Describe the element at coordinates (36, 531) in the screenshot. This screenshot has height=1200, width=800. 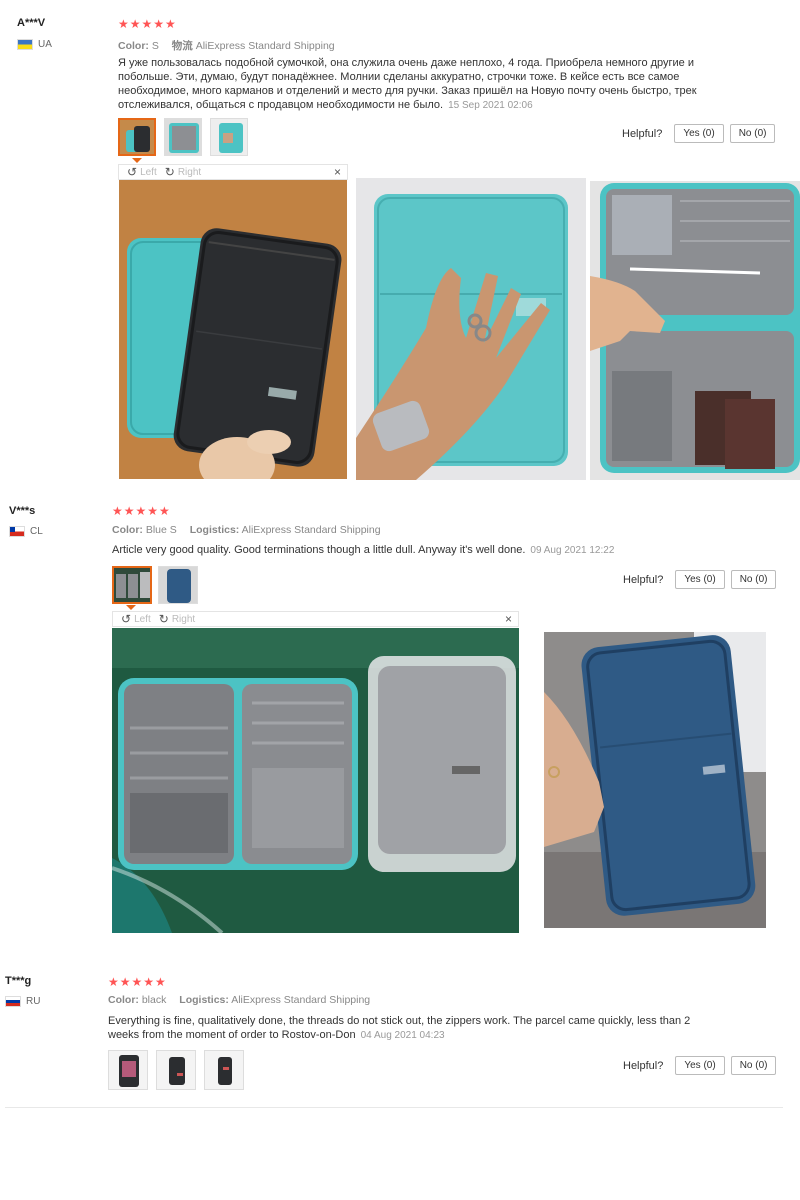
I see `country-code: CL` at that location.